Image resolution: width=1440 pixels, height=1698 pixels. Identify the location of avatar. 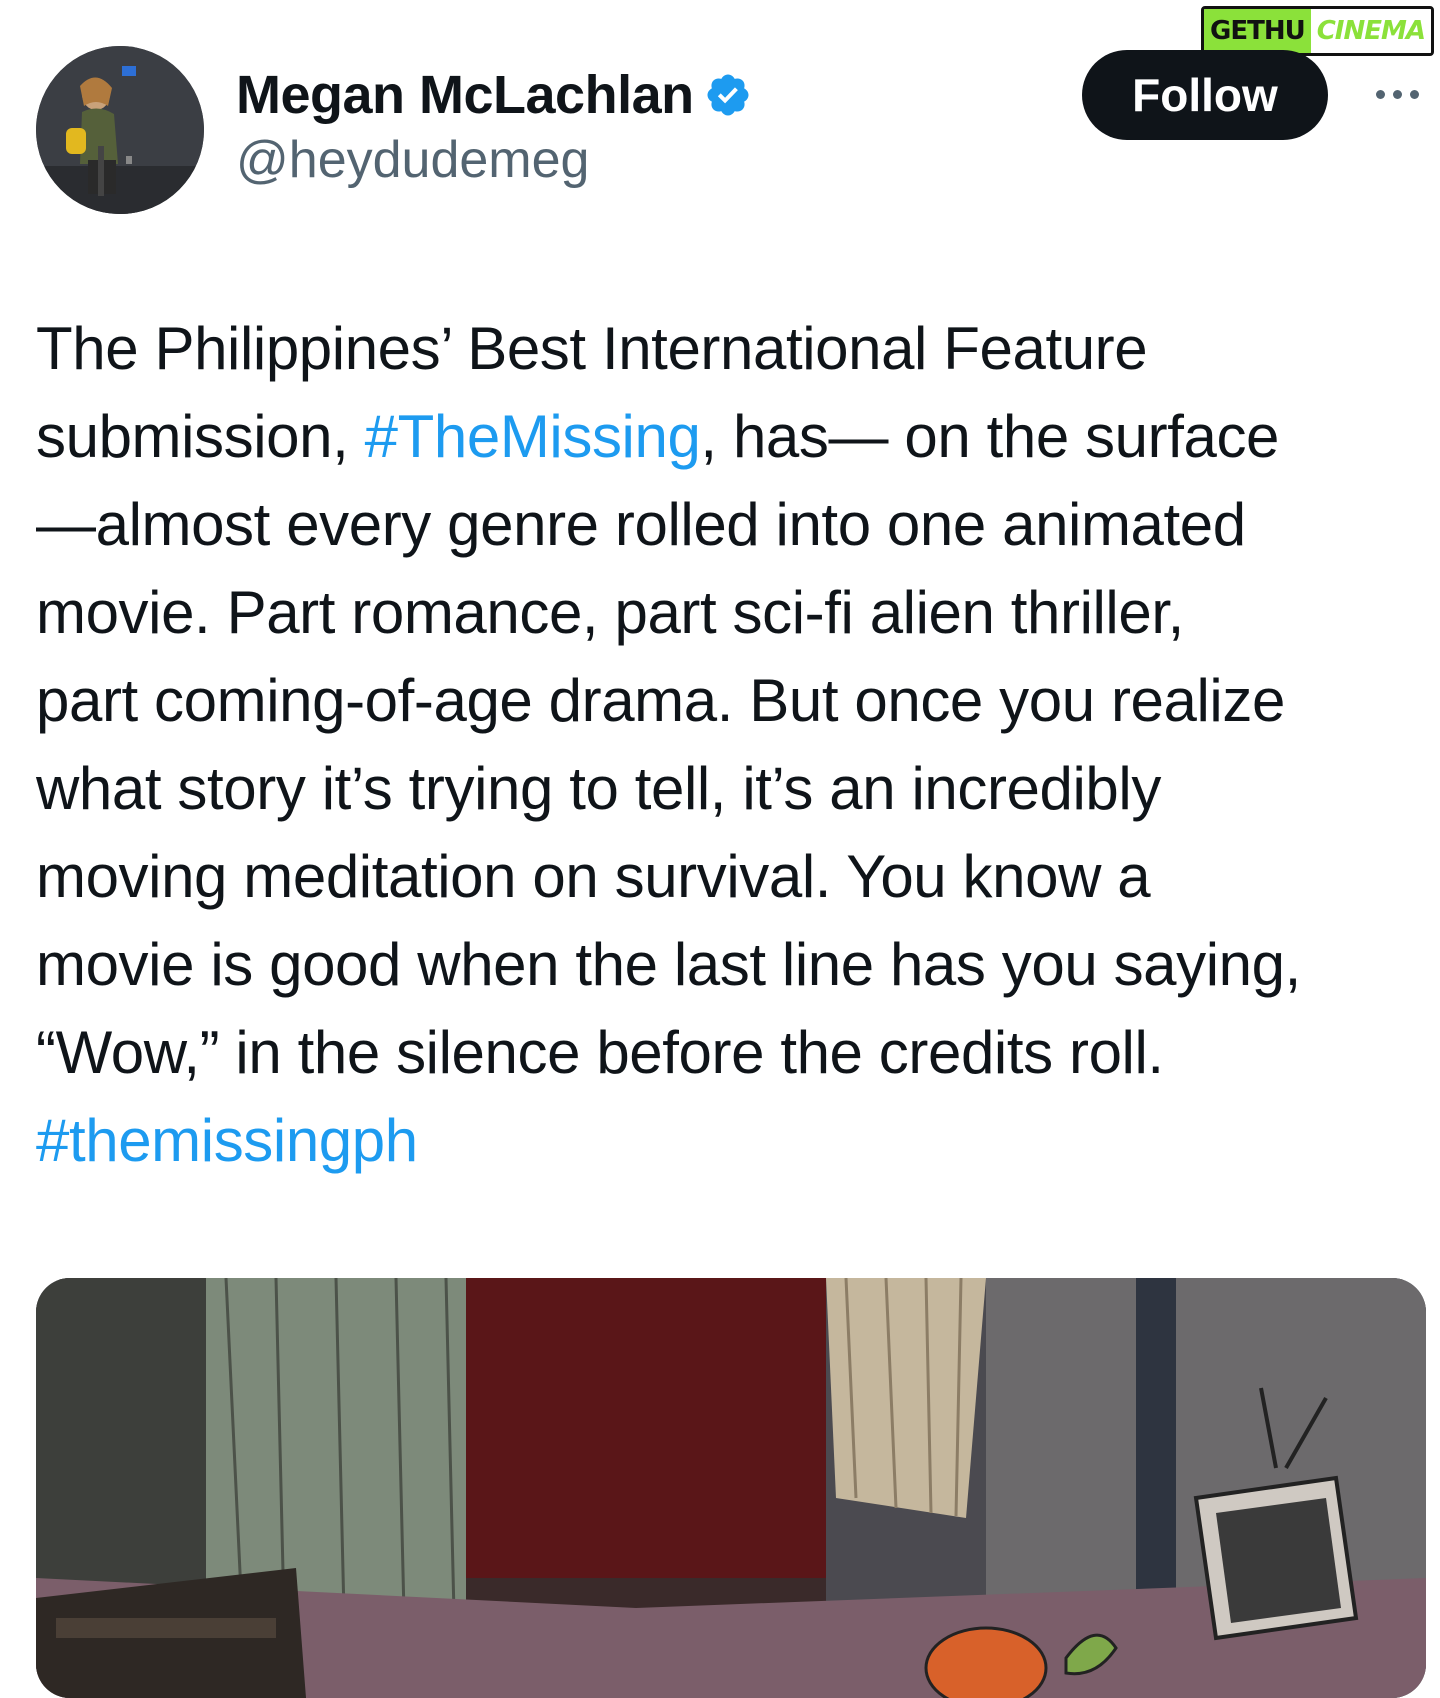
(120, 130).